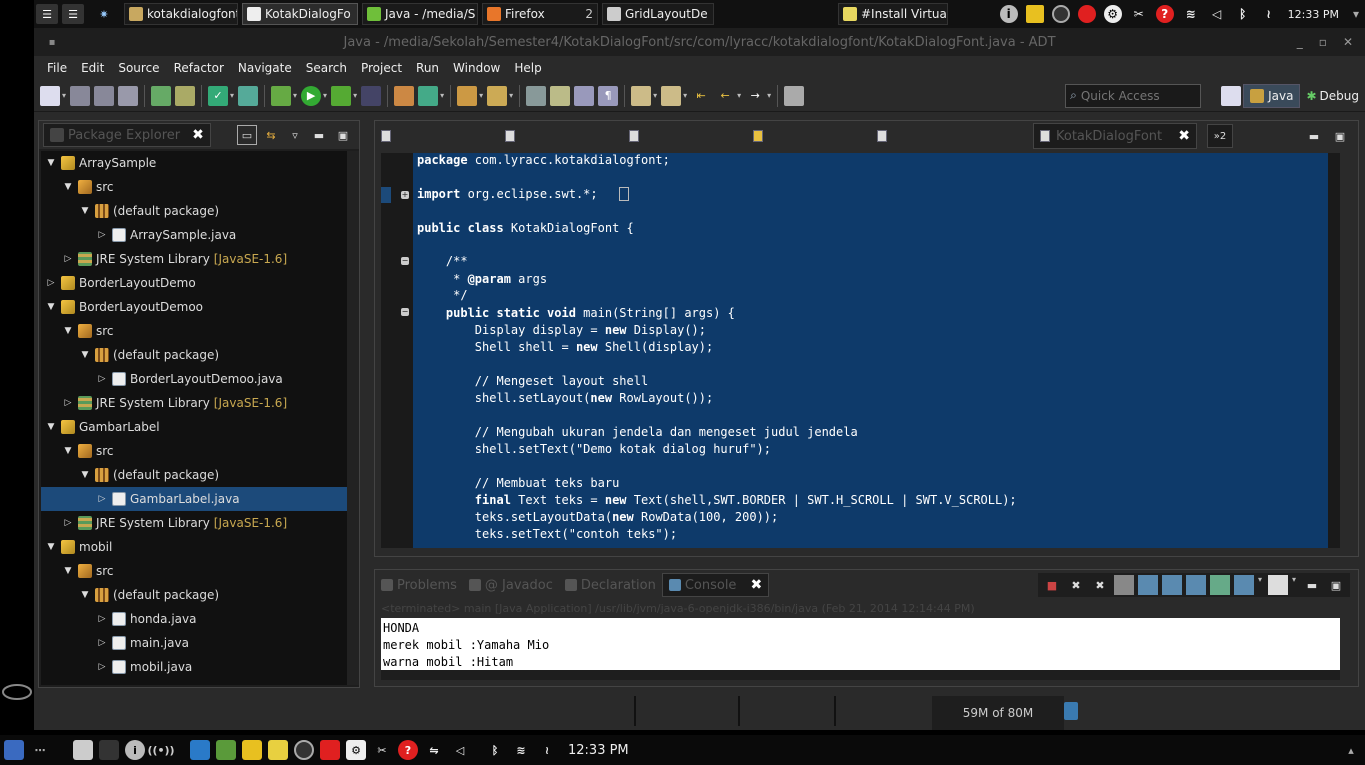  What do you see at coordinates (353, 418) in the screenshot?
I see `tree-scrollbar` at bounding box center [353, 418].